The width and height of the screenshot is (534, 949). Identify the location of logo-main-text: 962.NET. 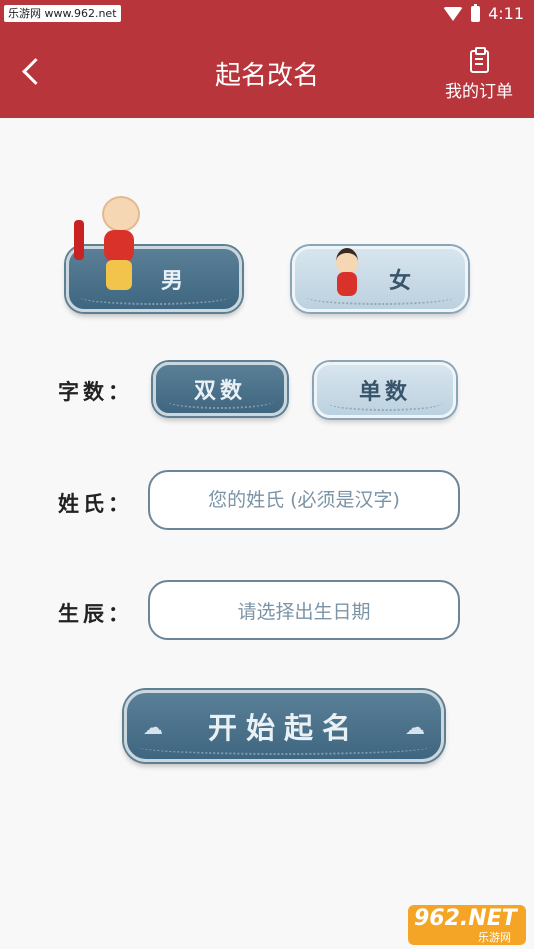
(465, 918).